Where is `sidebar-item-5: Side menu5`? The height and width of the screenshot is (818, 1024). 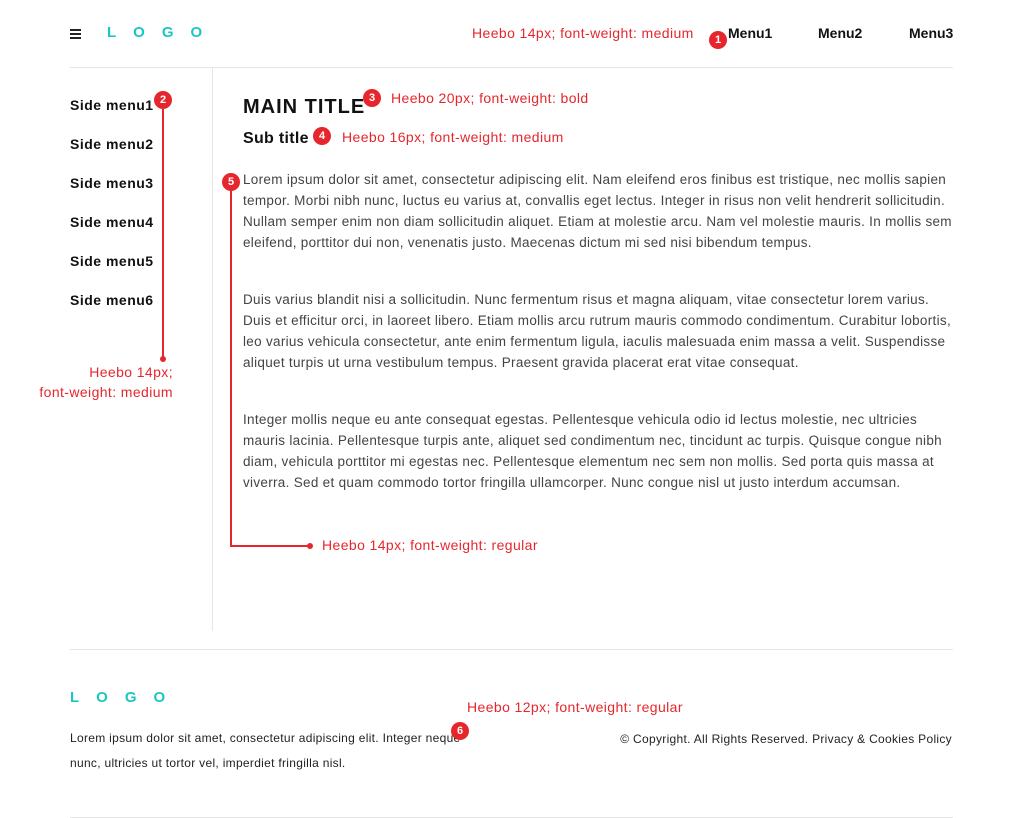 sidebar-item-5: Side menu5 is located at coordinates (112, 261).